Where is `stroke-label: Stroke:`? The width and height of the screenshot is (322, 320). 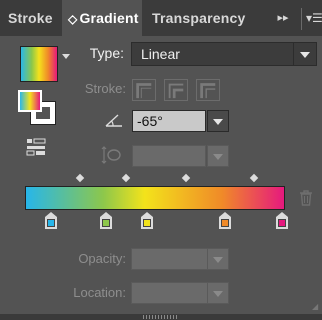
stroke-label: Stroke: is located at coordinates (105, 88).